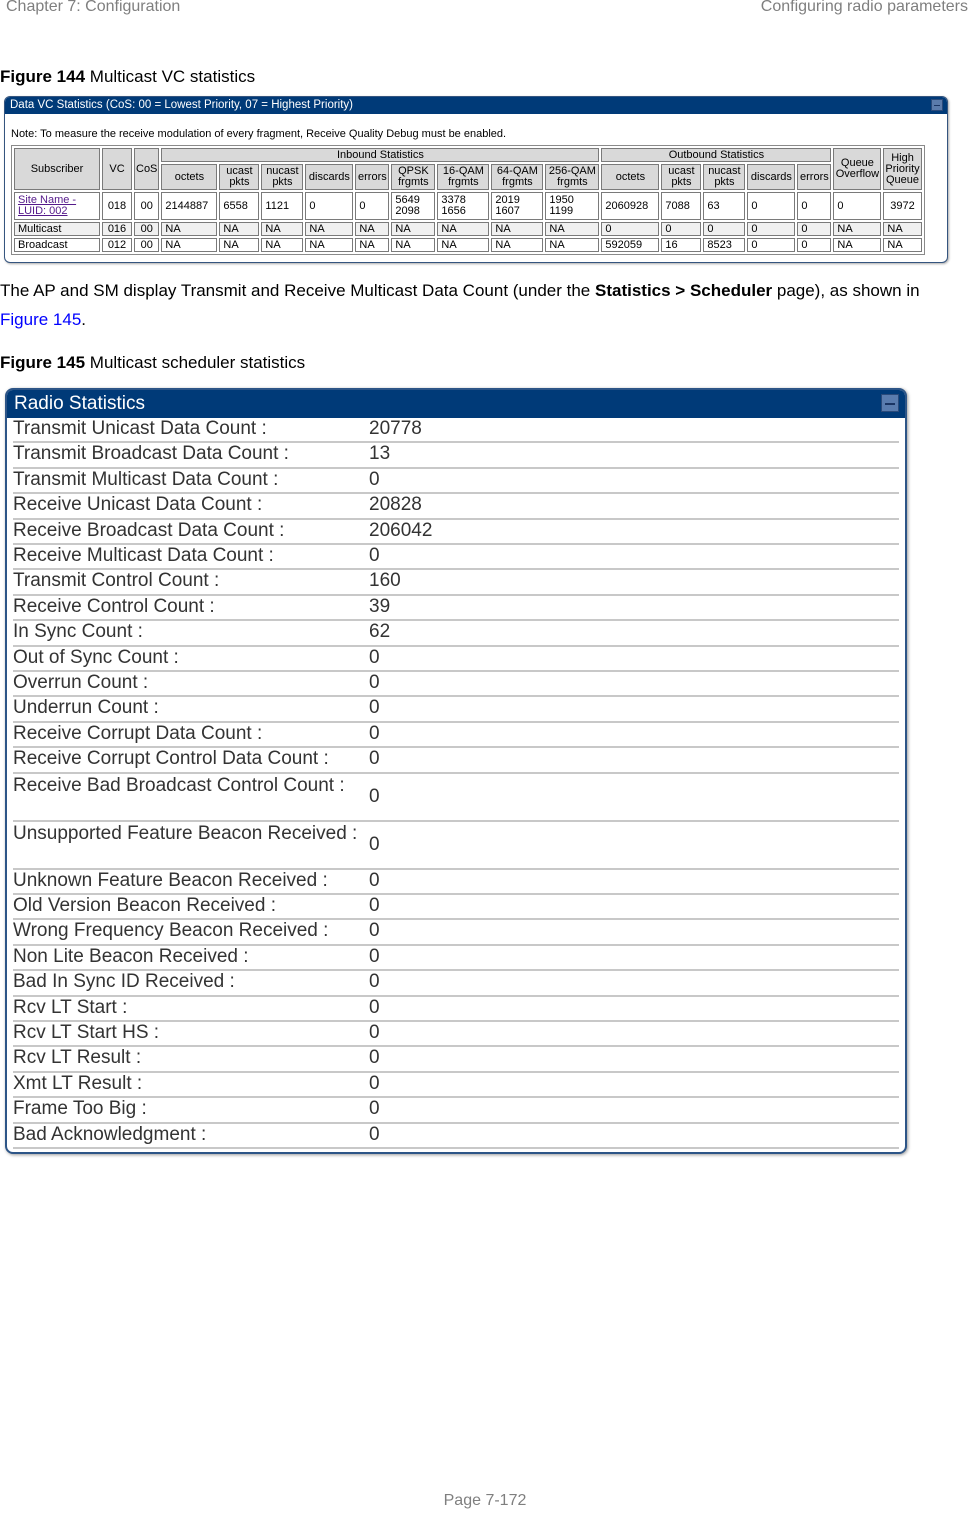 The width and height of the screenshot is (970, 1514). Describe the element at coordinates (86, 708) in the screenshot. I see `stat-label: Underrun Count :` at that location.